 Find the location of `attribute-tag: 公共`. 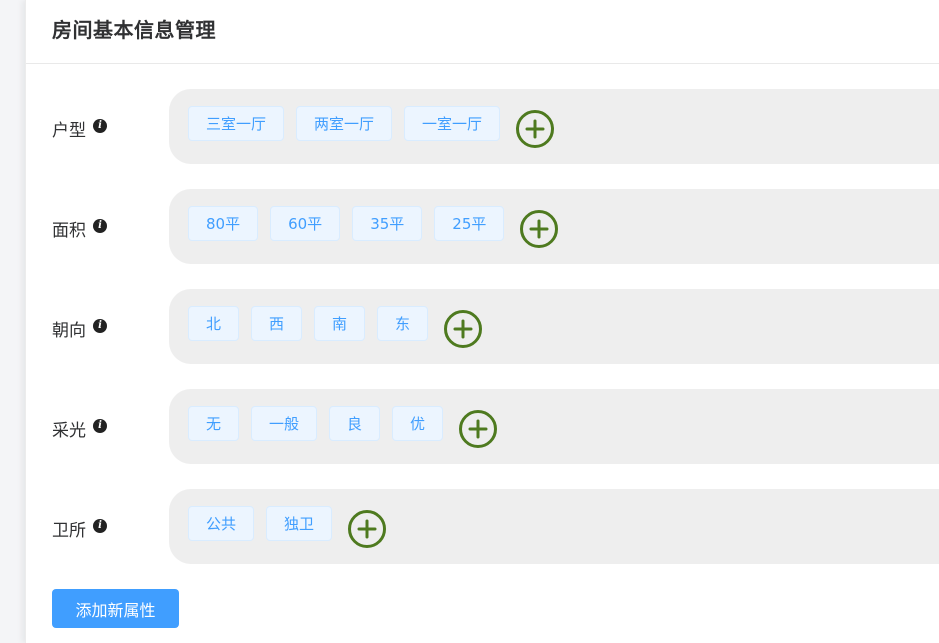

attribute-tag: 公共 is located at coordinates (221, 523).